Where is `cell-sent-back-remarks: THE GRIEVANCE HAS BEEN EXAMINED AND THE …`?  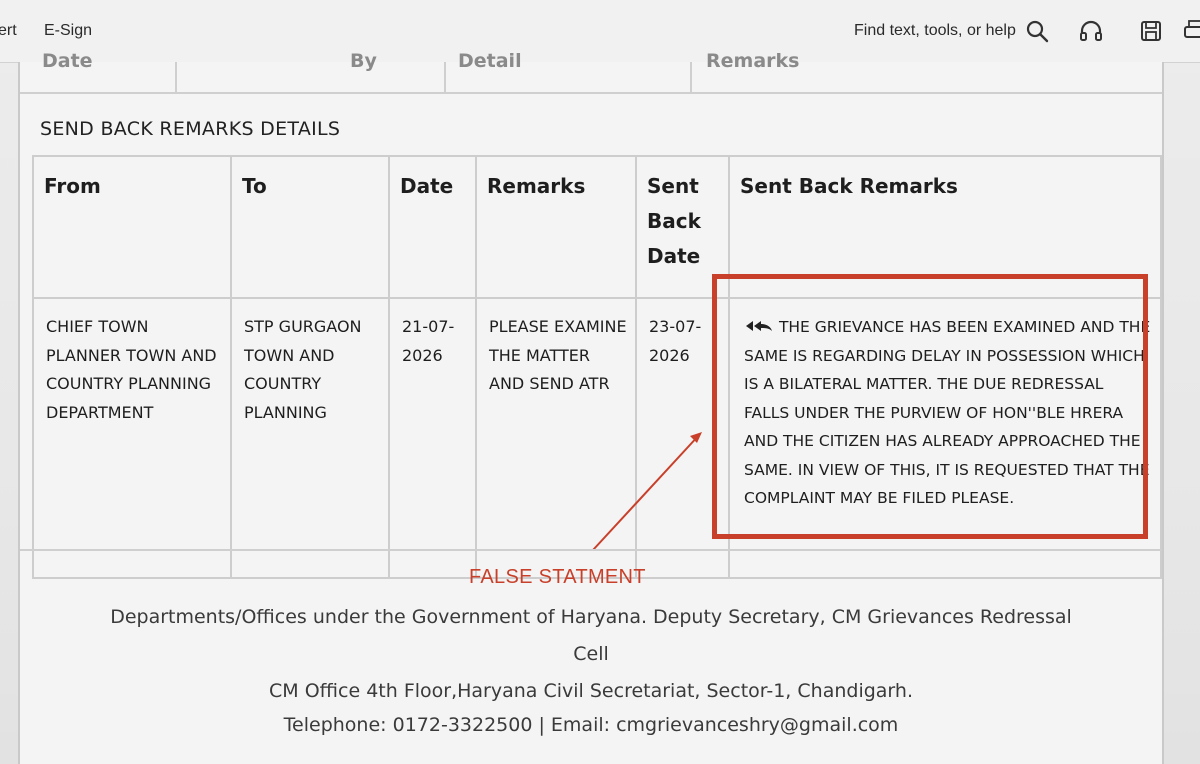 cell-sent-back-remarks: THE GRIEVANCE HAS BEEN EXAMINED AND THE … is located at coordinates (945, 438).